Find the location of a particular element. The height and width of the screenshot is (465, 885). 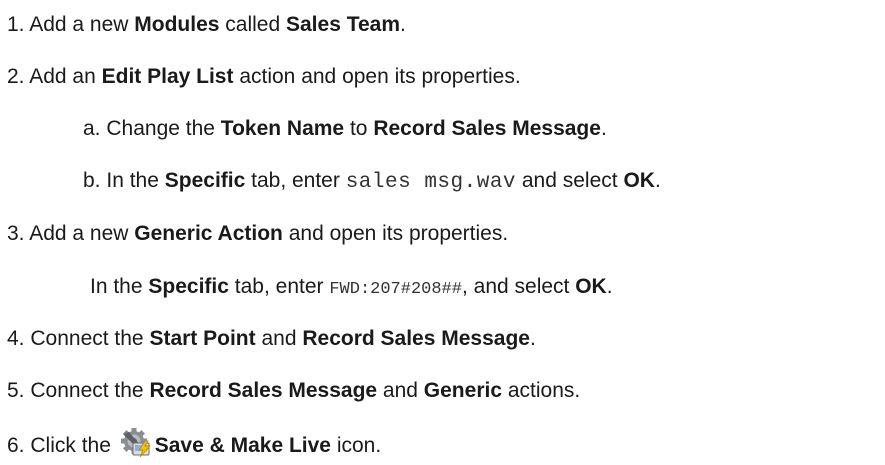

ui-term: Edit Play List is located at coordinates (167, 76).